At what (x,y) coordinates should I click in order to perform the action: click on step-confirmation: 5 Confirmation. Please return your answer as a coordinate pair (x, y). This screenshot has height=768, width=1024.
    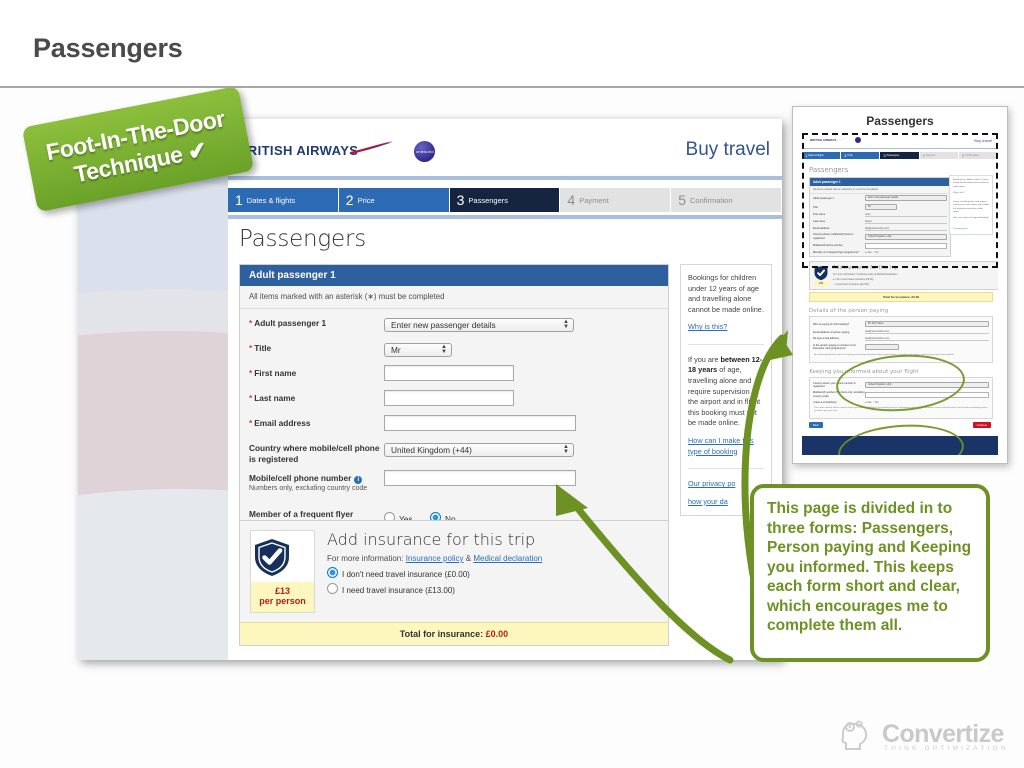
    Looking at the image, I should click on (726, 200).